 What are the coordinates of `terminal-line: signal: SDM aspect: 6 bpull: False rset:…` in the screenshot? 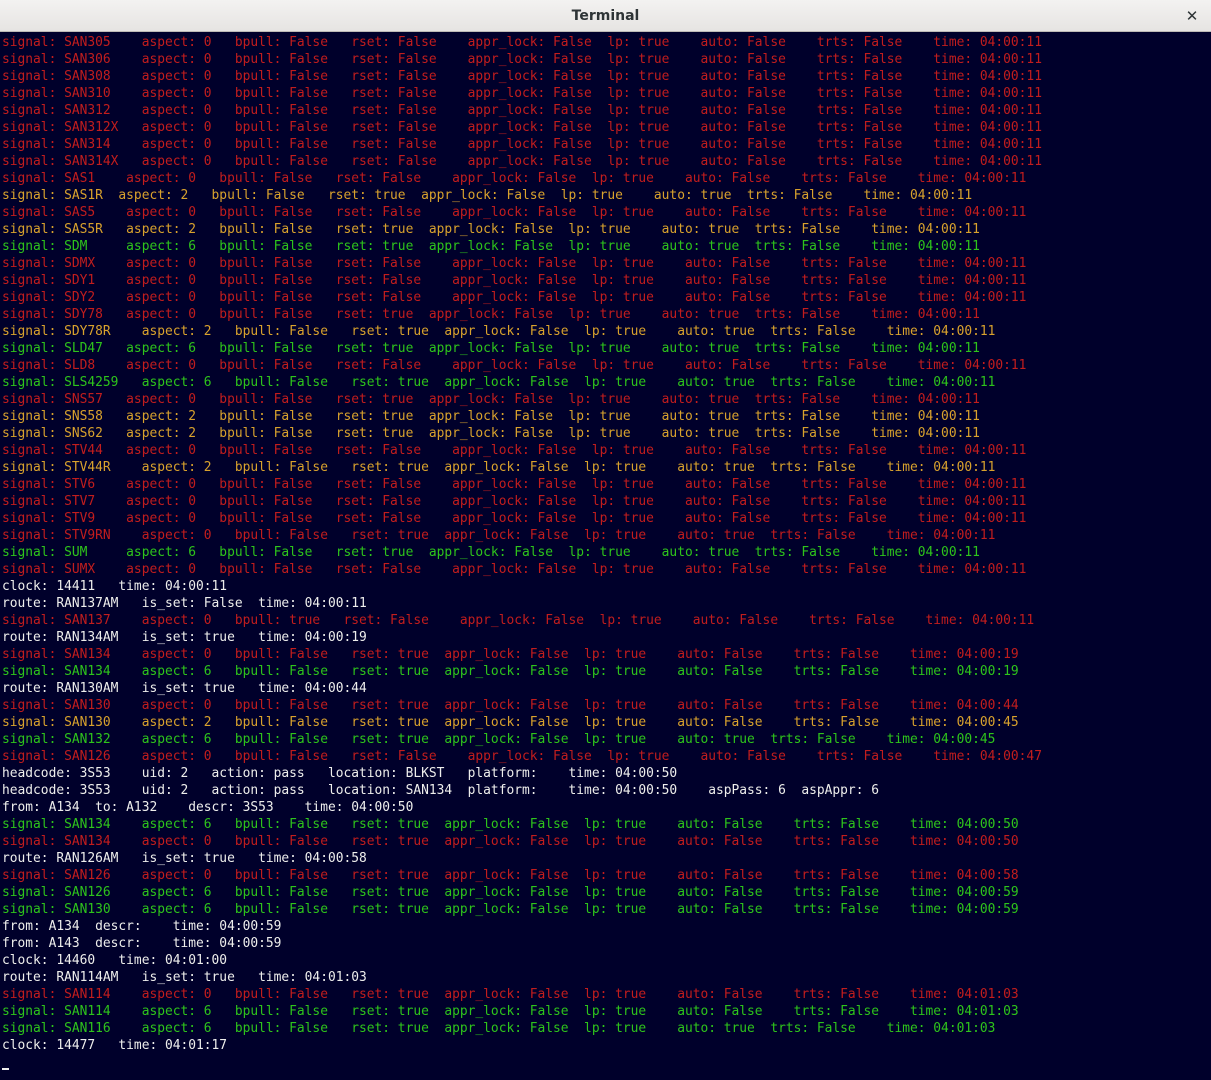 It's located at (491, 246).